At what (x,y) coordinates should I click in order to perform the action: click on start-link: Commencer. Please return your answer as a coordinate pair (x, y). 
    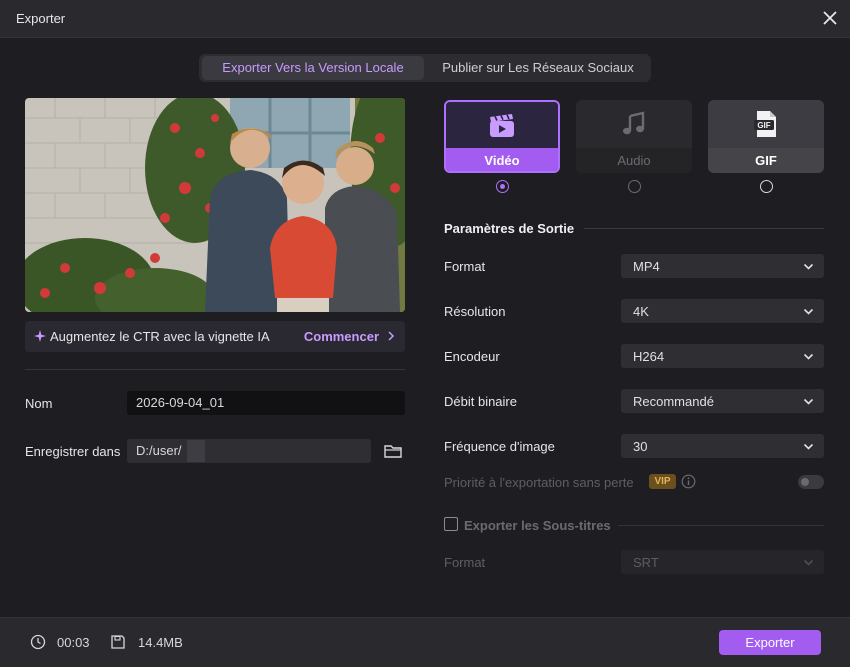
    Looking at the image, I should click on (341, 336).